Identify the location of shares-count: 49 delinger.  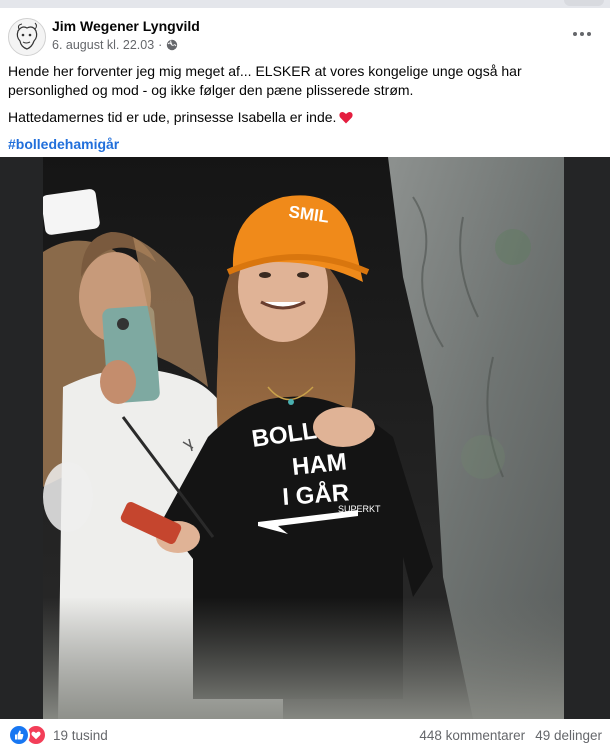
(568, 735).